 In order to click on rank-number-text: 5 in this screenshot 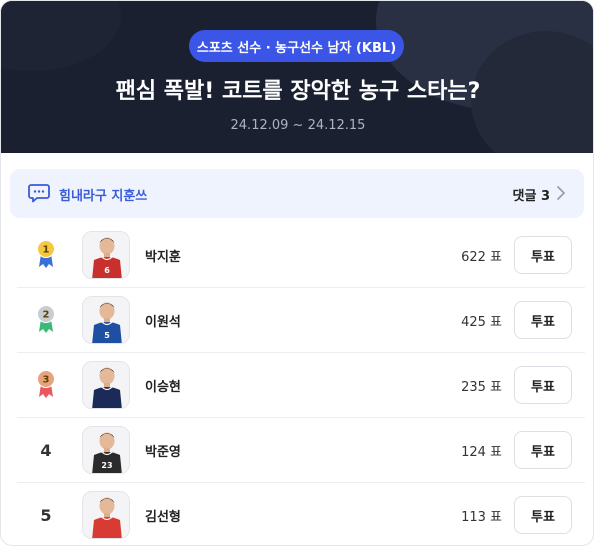, I will do `click(46, 515)`.